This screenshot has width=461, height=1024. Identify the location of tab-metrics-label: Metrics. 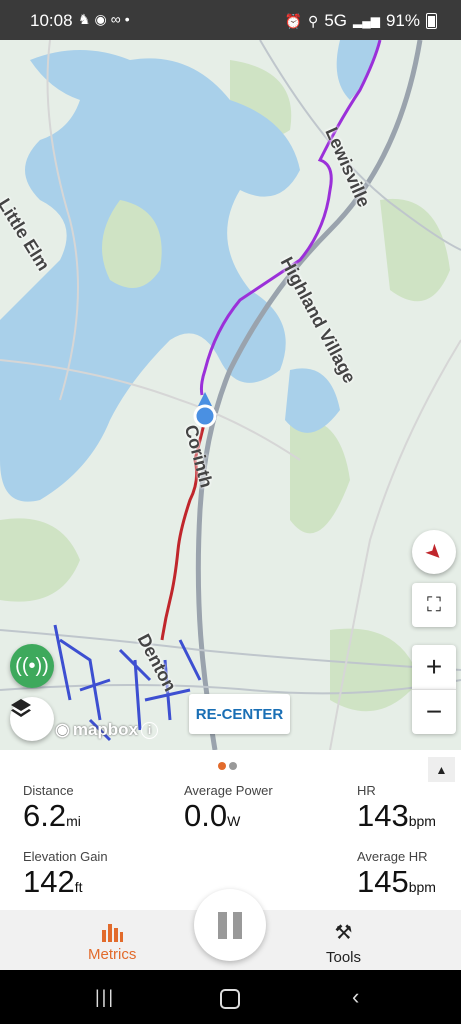
(112, 954).